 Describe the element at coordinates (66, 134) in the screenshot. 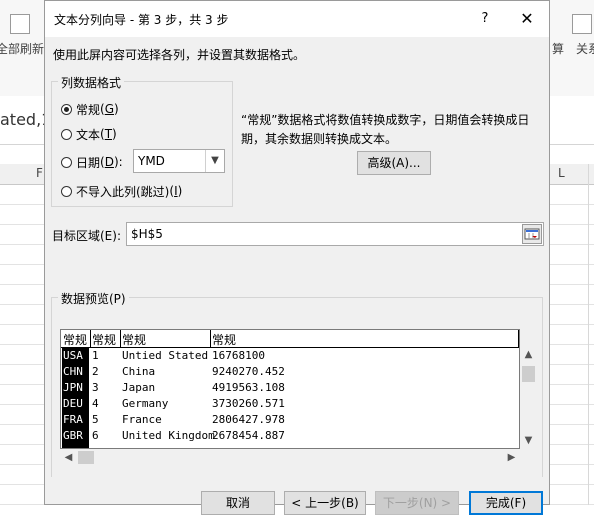

I see `radio-text-indicator` at that location.